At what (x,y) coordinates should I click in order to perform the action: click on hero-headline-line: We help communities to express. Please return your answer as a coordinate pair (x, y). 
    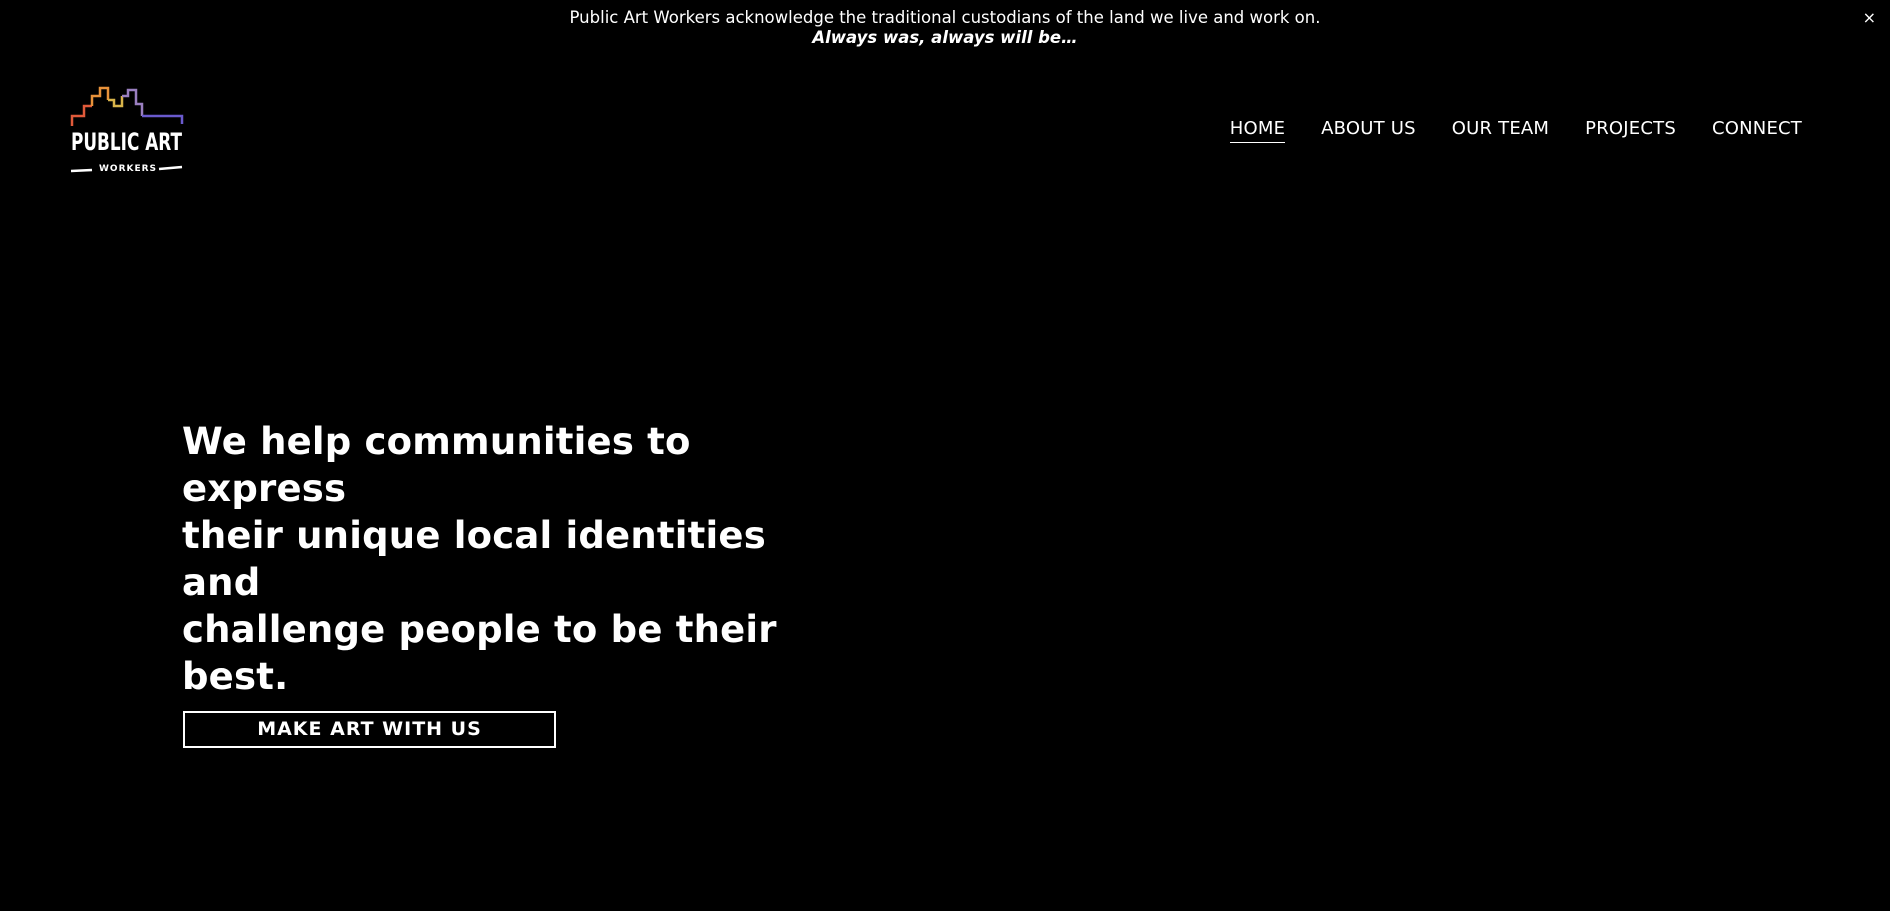
    Looking at the image, I should click on (436, 465).